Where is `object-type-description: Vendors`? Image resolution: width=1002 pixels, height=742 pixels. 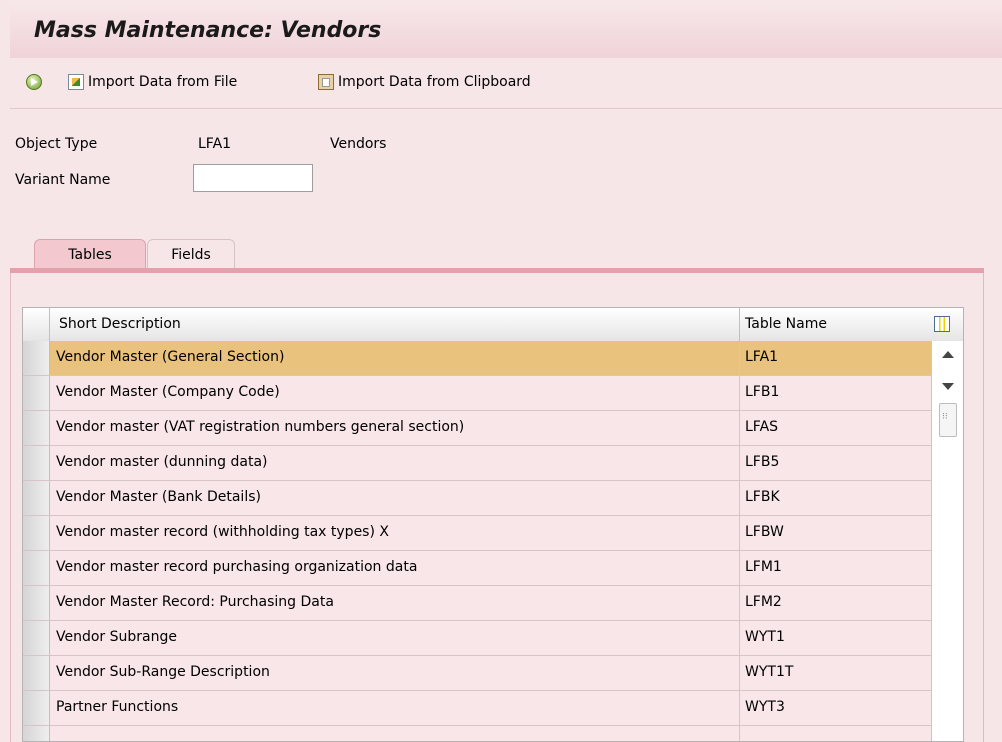
object-type-description: Vendors is located at coordinates (358, 144).